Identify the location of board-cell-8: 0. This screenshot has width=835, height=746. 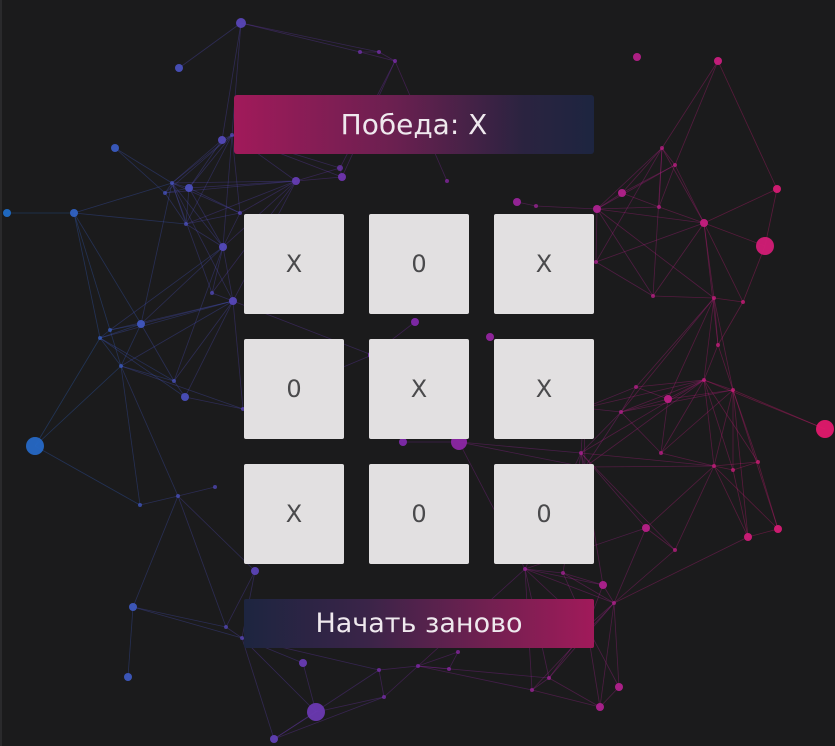
(419, 514).